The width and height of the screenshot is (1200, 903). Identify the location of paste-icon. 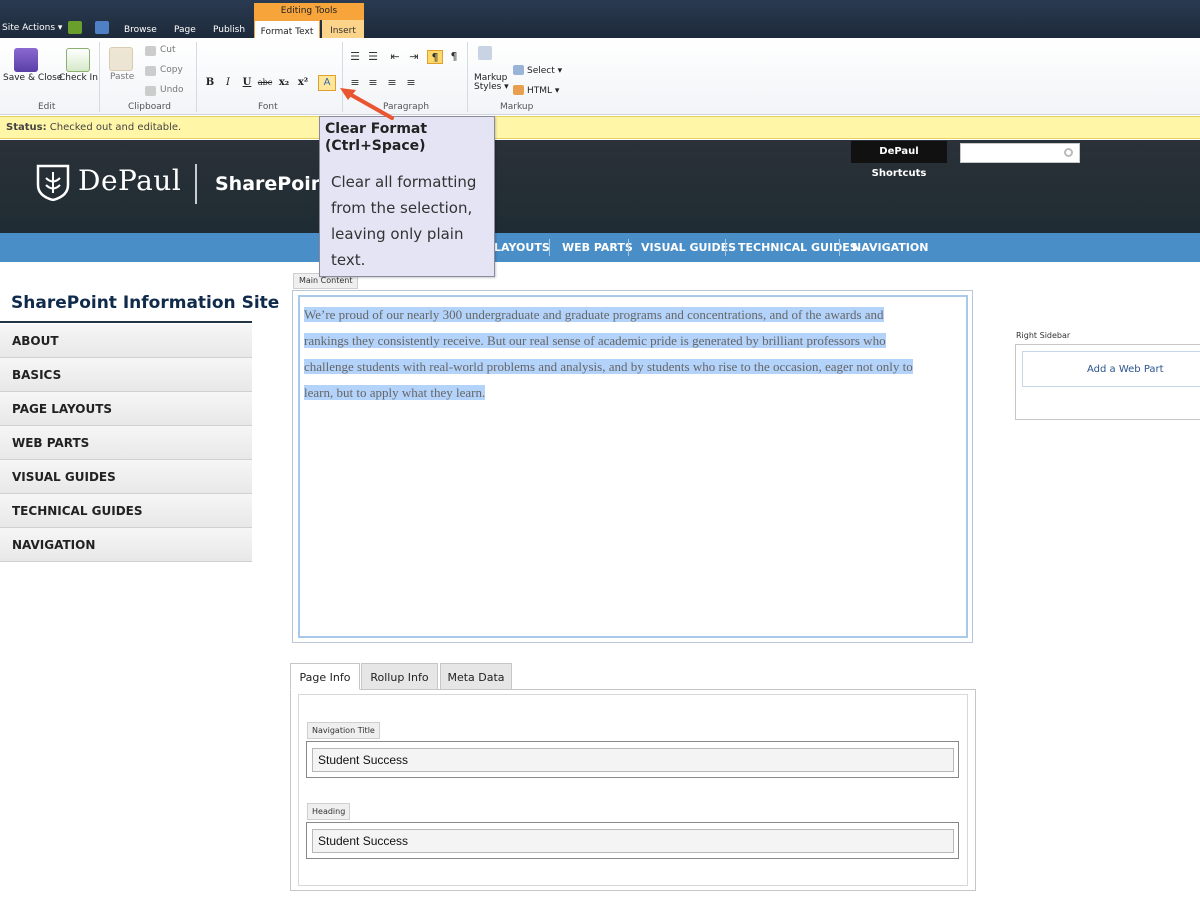
(121, 59).